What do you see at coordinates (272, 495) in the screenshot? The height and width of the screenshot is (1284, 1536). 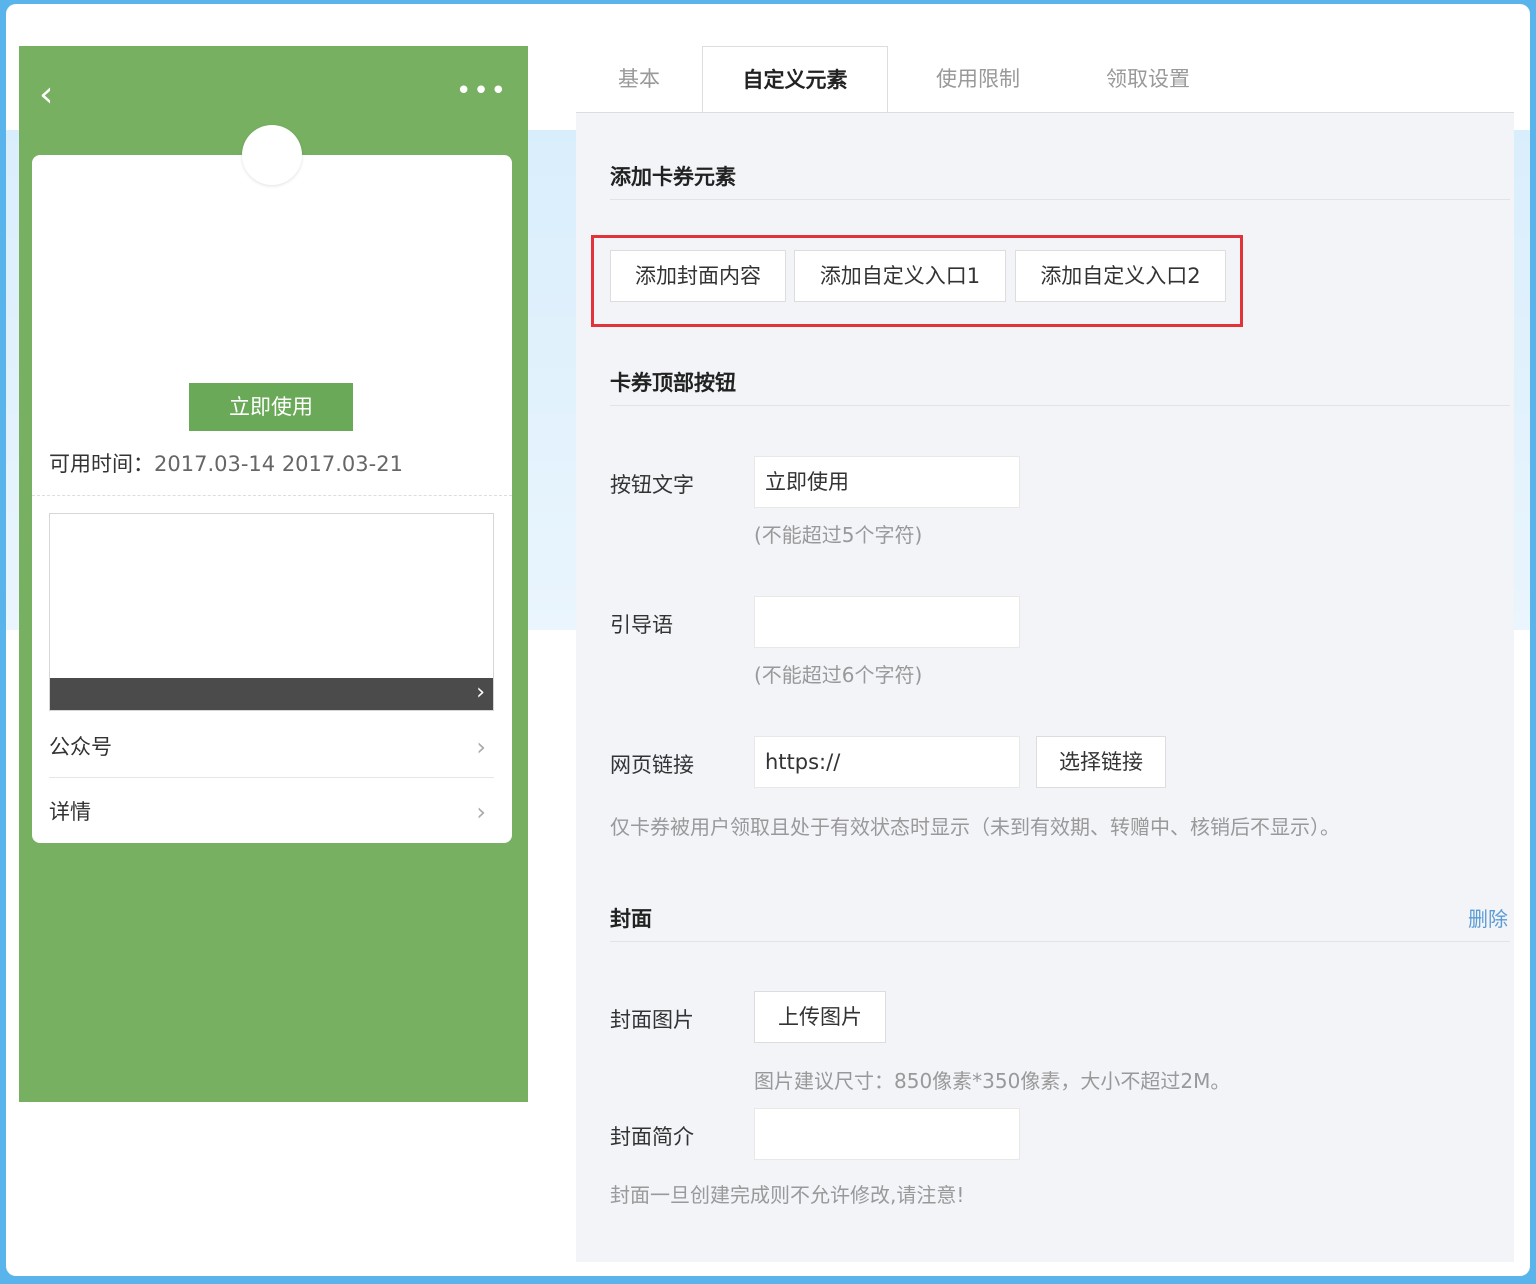 I see `dashed-divider` at bounding box center [272, 495].